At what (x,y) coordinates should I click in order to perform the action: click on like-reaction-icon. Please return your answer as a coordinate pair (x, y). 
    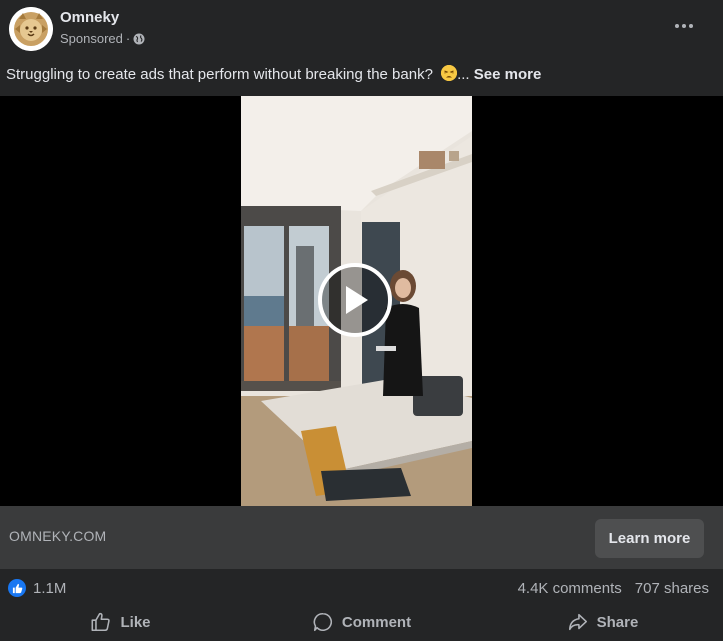
    Looking at the image, I should click on (17, 588).